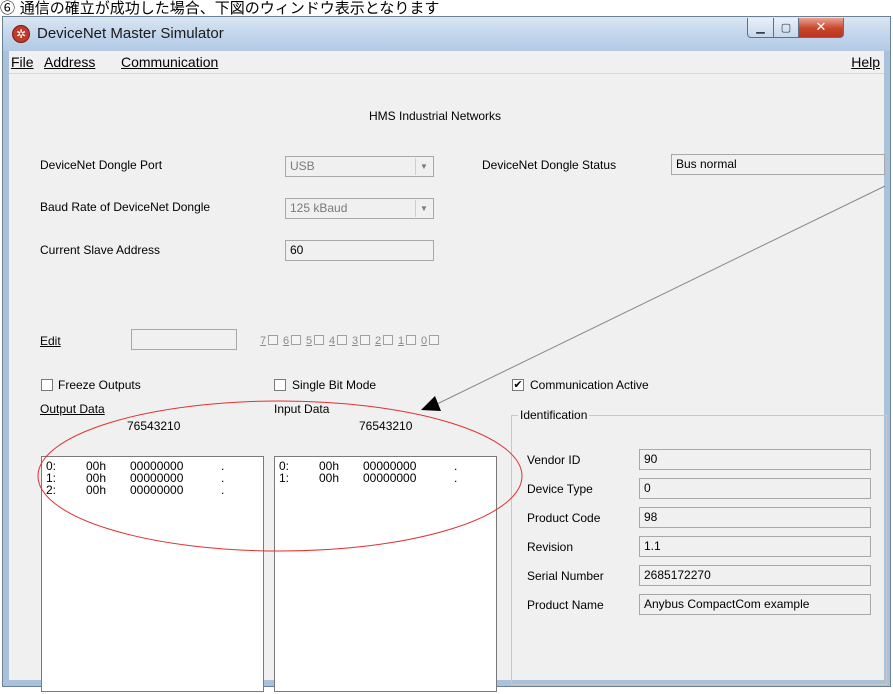 The image size is (893, 694). Describe the element at coordinates (334, 385) in the screenshot. I see `single-bit-mode-label: Single Bit Mode` at that location.